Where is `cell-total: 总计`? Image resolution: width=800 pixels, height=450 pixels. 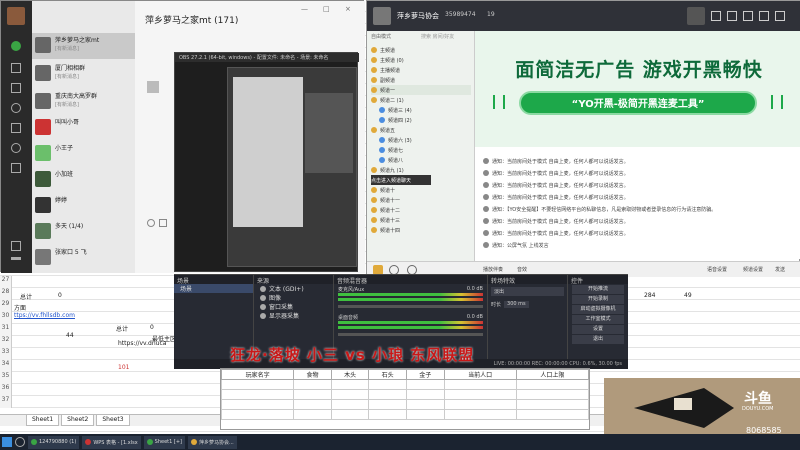 cell-total: 总计 is located at coordinates (26, 296).